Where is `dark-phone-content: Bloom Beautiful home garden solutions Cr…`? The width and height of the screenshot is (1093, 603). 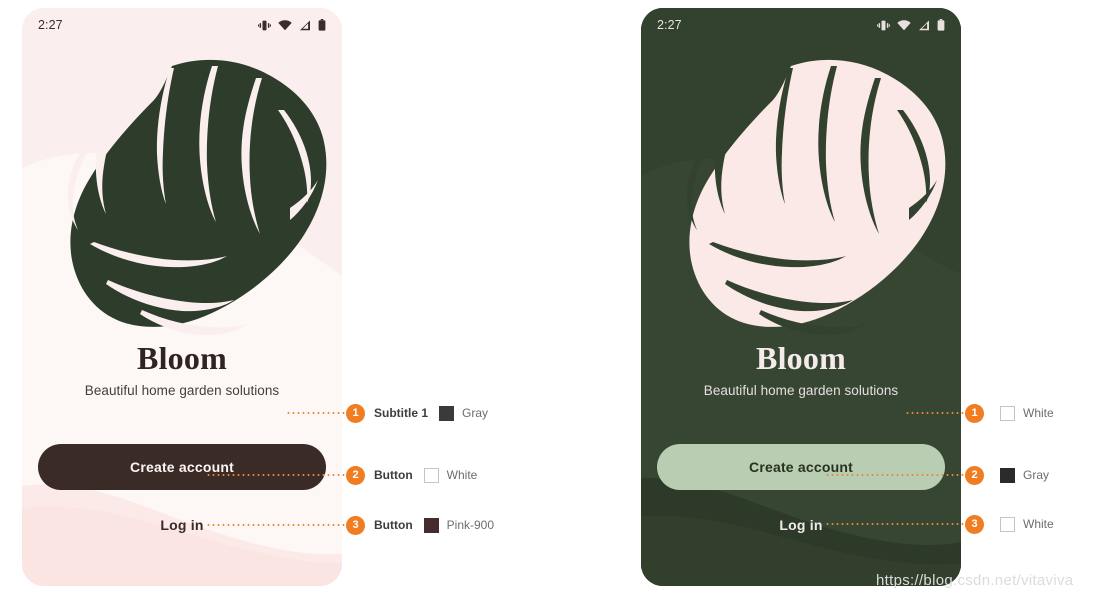
dark-phone-content: Bloom Beautiful home garden solutions Cr… is located at coordinates (801, 463).